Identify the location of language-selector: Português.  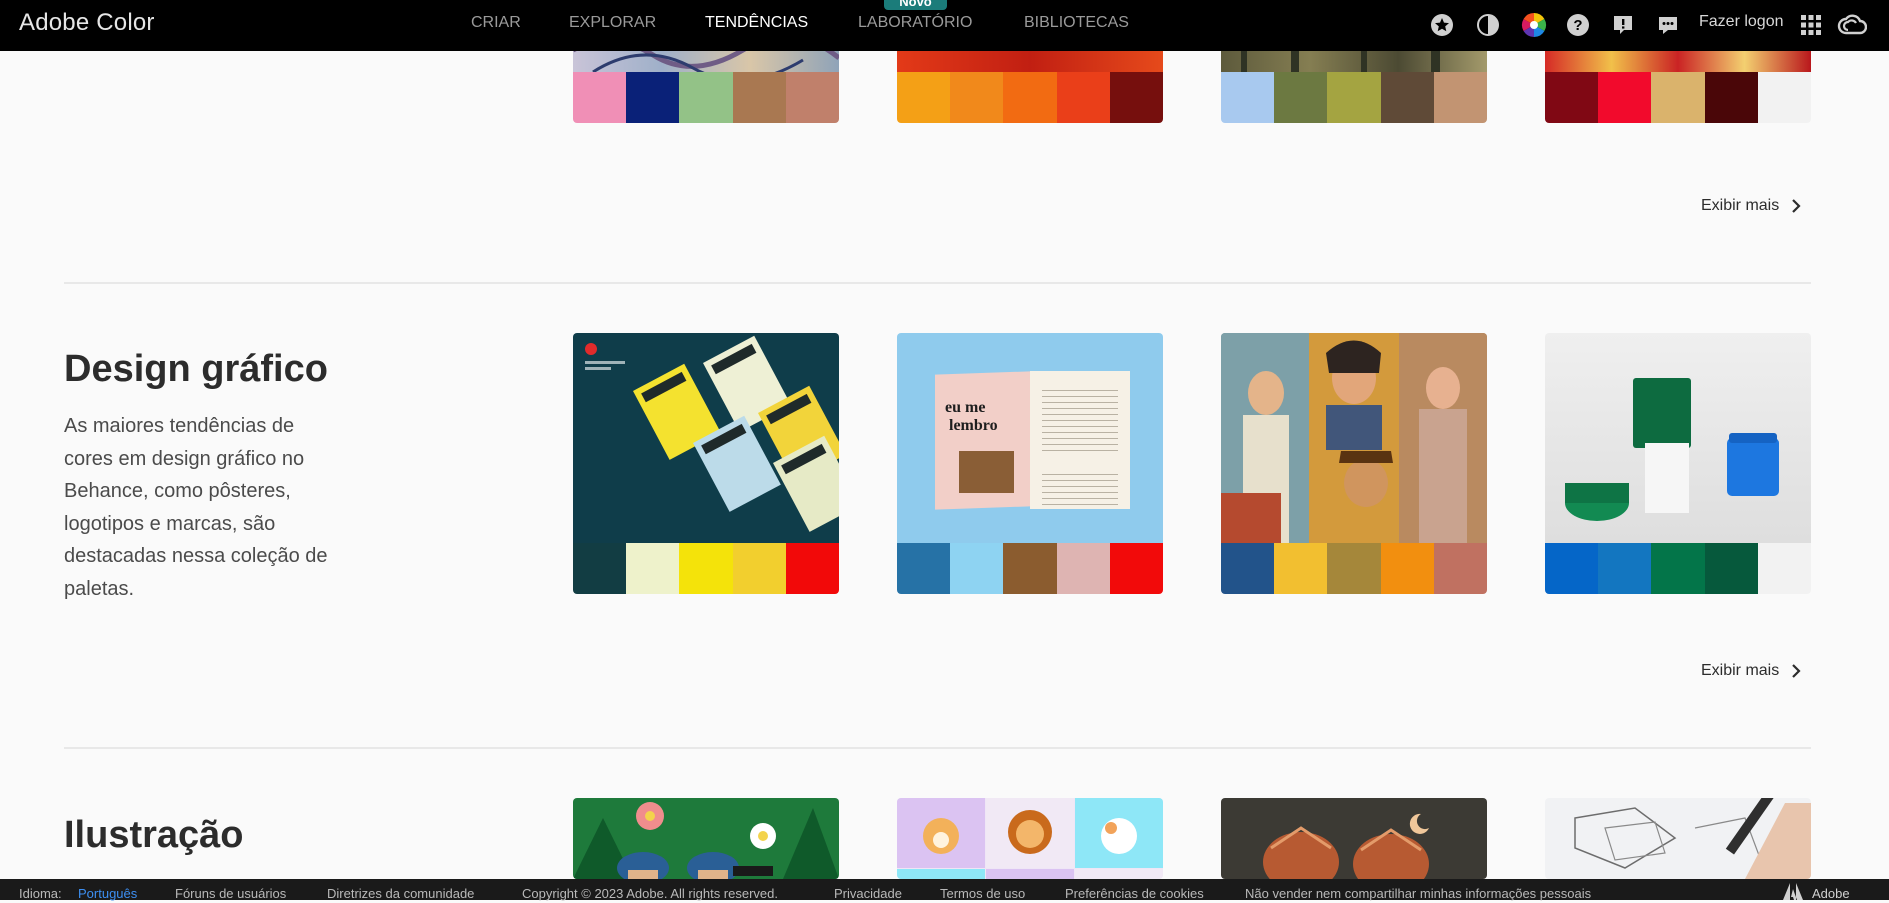
(107, 893).